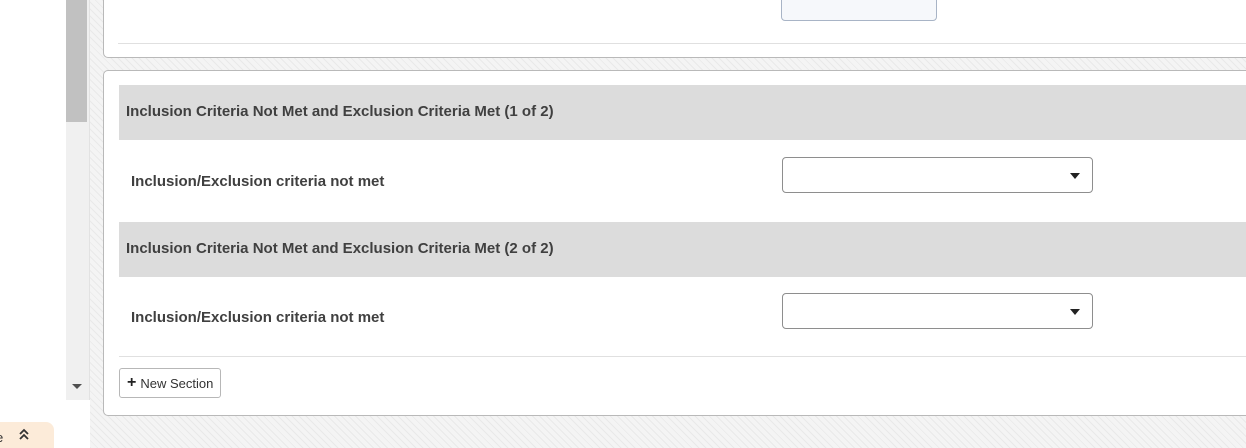  What do you see at coordinates (24, 435) in the screenshot?
I see `chevron-up-double-icon` at bounding box center [24, 435].